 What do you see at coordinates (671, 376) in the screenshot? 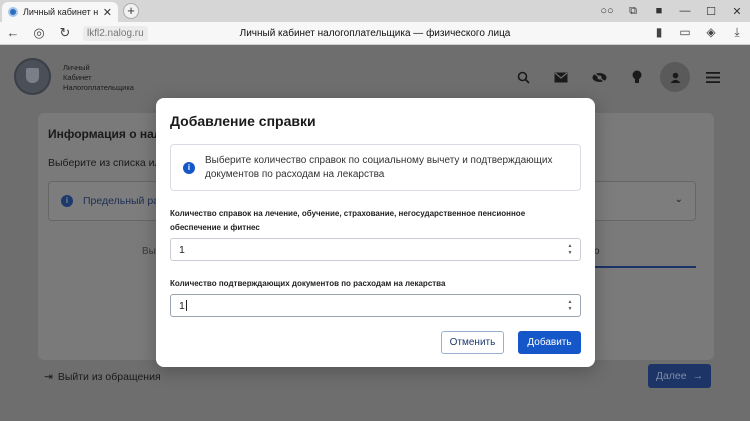
I see `next-button-label: Далее` at bounding box center [671, 376].